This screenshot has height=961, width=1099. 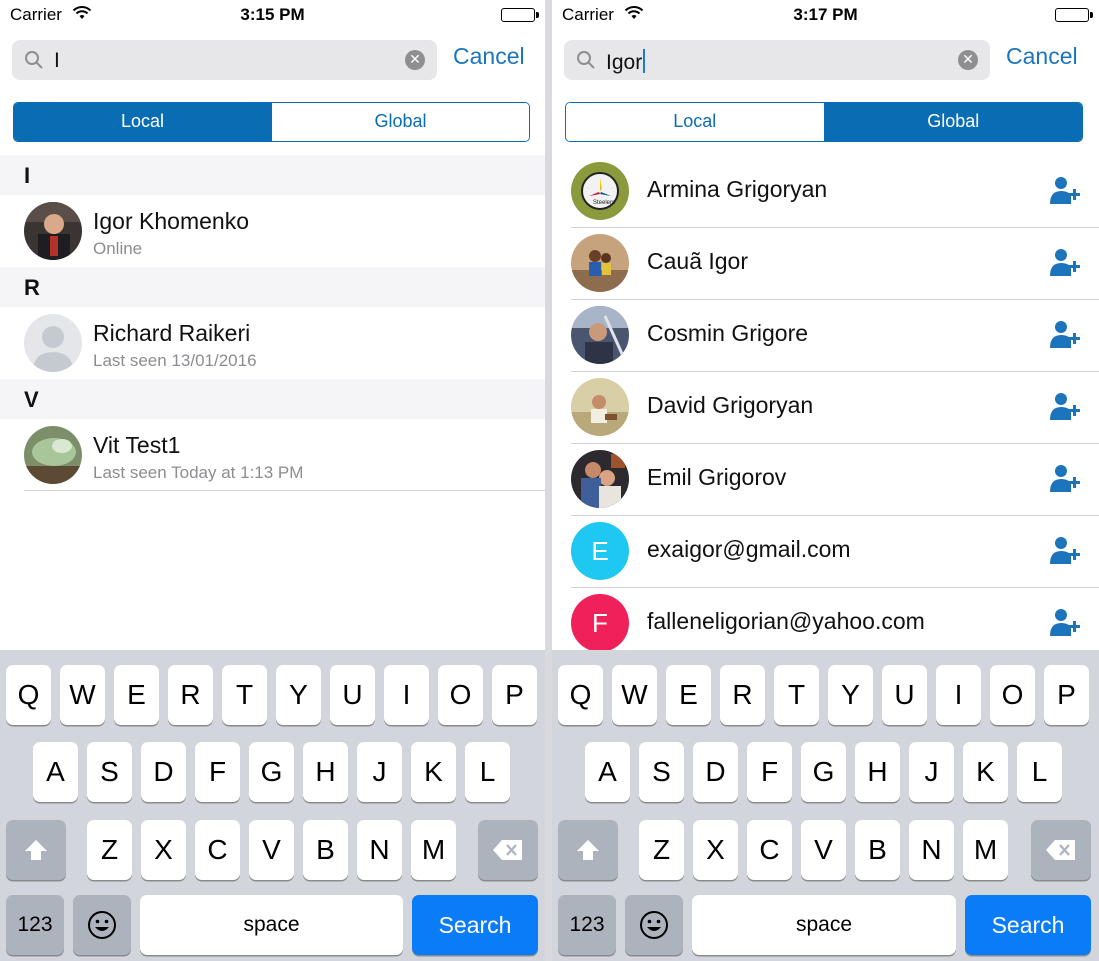 I want to click on search-result-row: Cauã Igor, so click(x=825, y=264).